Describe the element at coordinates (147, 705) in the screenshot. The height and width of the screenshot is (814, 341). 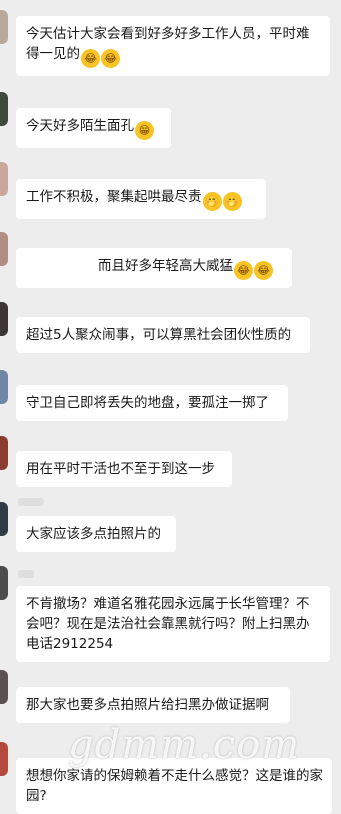
I see `message-text: 那大家也要多点拍照片给扫黑办做证据啊` at that location.